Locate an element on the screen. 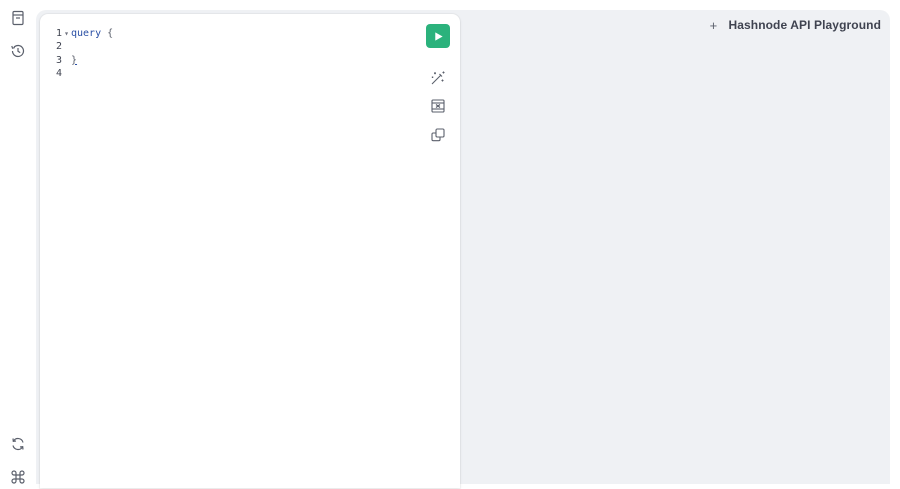 The height and width of the screenshot is (489, 900). code-text: } is located at coordinates (74, 60).